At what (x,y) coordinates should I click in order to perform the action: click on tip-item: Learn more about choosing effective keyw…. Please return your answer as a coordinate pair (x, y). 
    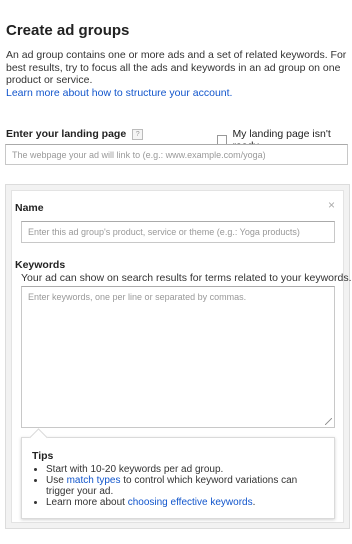
    Looking at the image, I should click on (185, 502).